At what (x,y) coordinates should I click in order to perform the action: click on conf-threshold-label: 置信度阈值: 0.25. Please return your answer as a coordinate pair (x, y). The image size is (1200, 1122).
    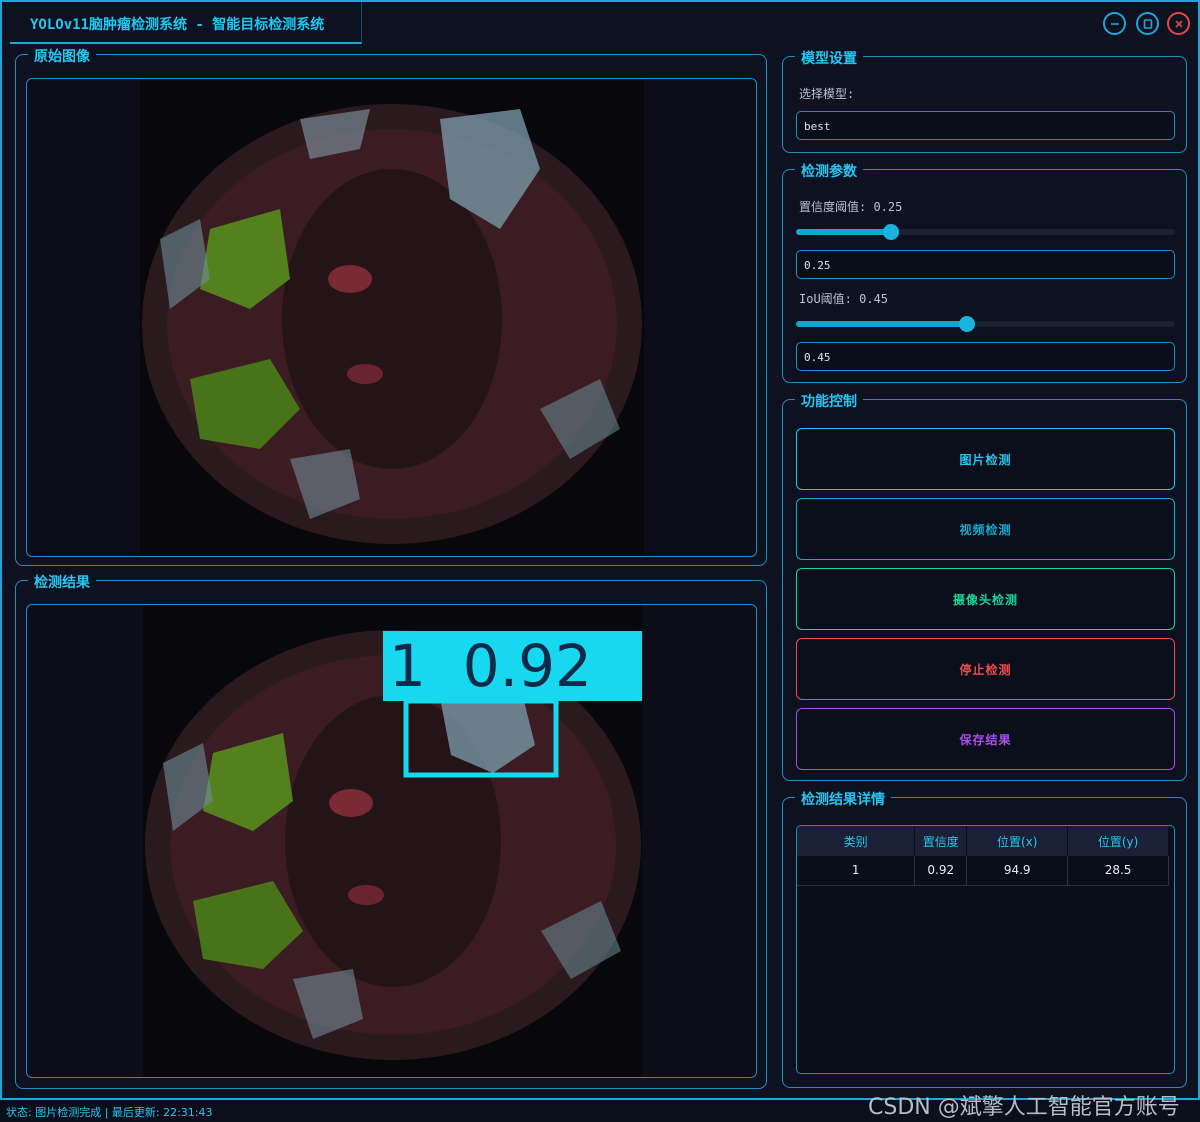
    Looking at the image, I should click on (851, 207).